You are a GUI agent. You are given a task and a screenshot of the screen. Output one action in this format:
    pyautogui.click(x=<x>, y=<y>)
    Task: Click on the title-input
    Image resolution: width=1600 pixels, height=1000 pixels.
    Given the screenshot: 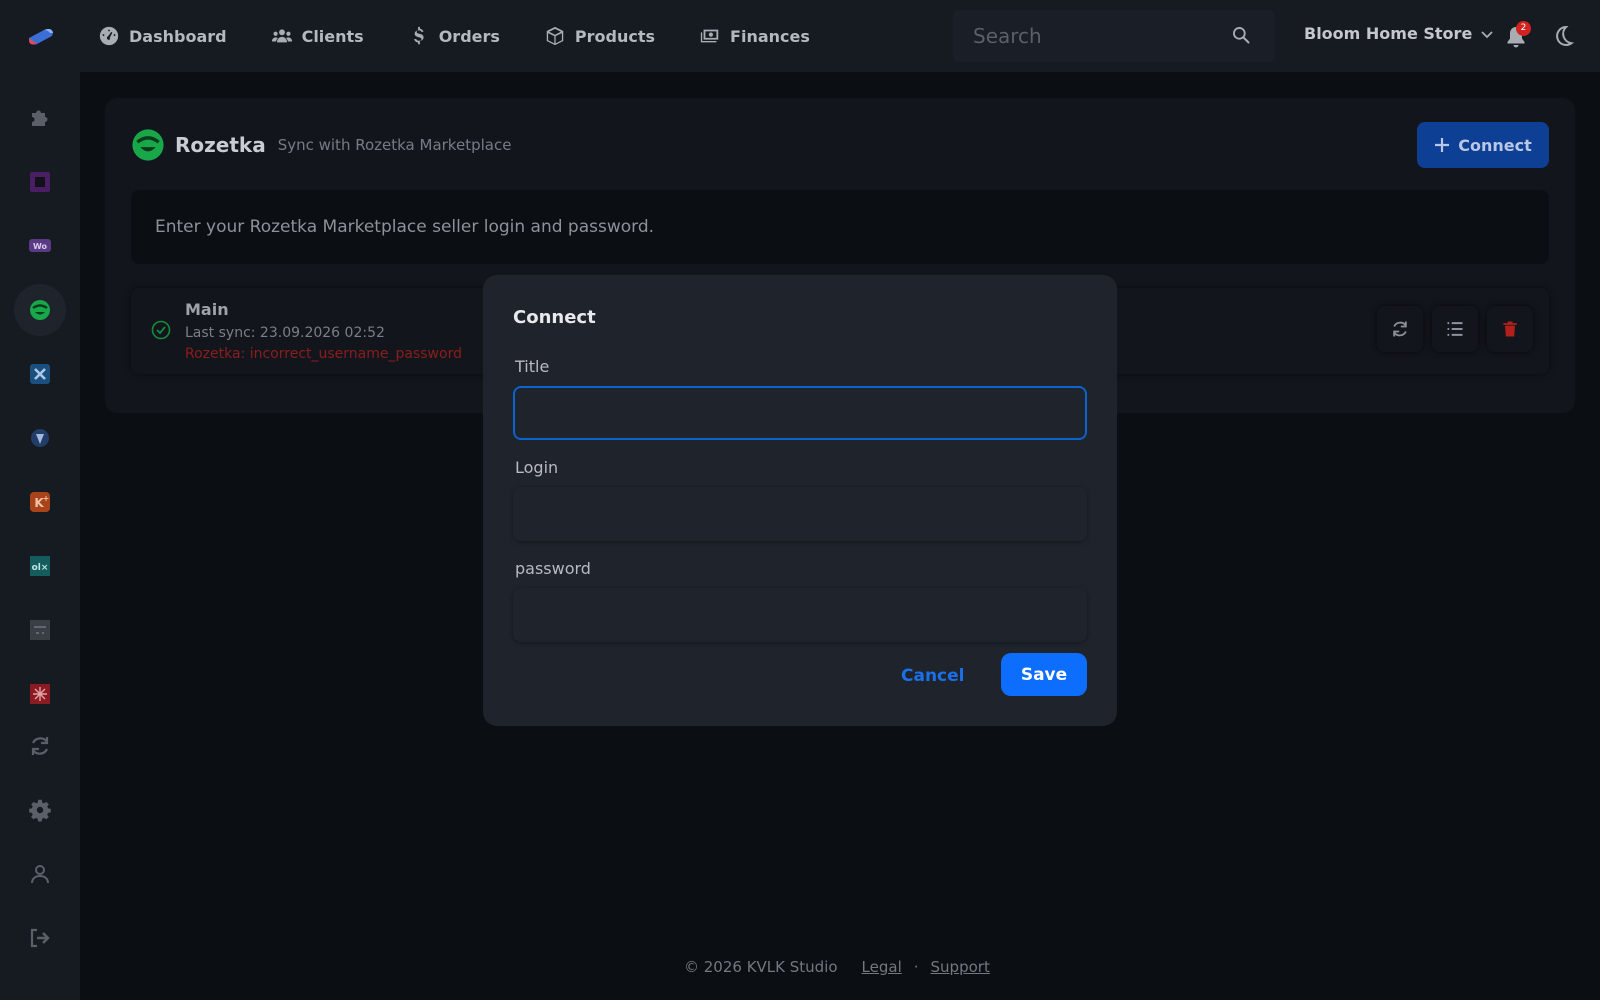 What is the action you would take?
    pyautogui.click(x=800, y=413)
    